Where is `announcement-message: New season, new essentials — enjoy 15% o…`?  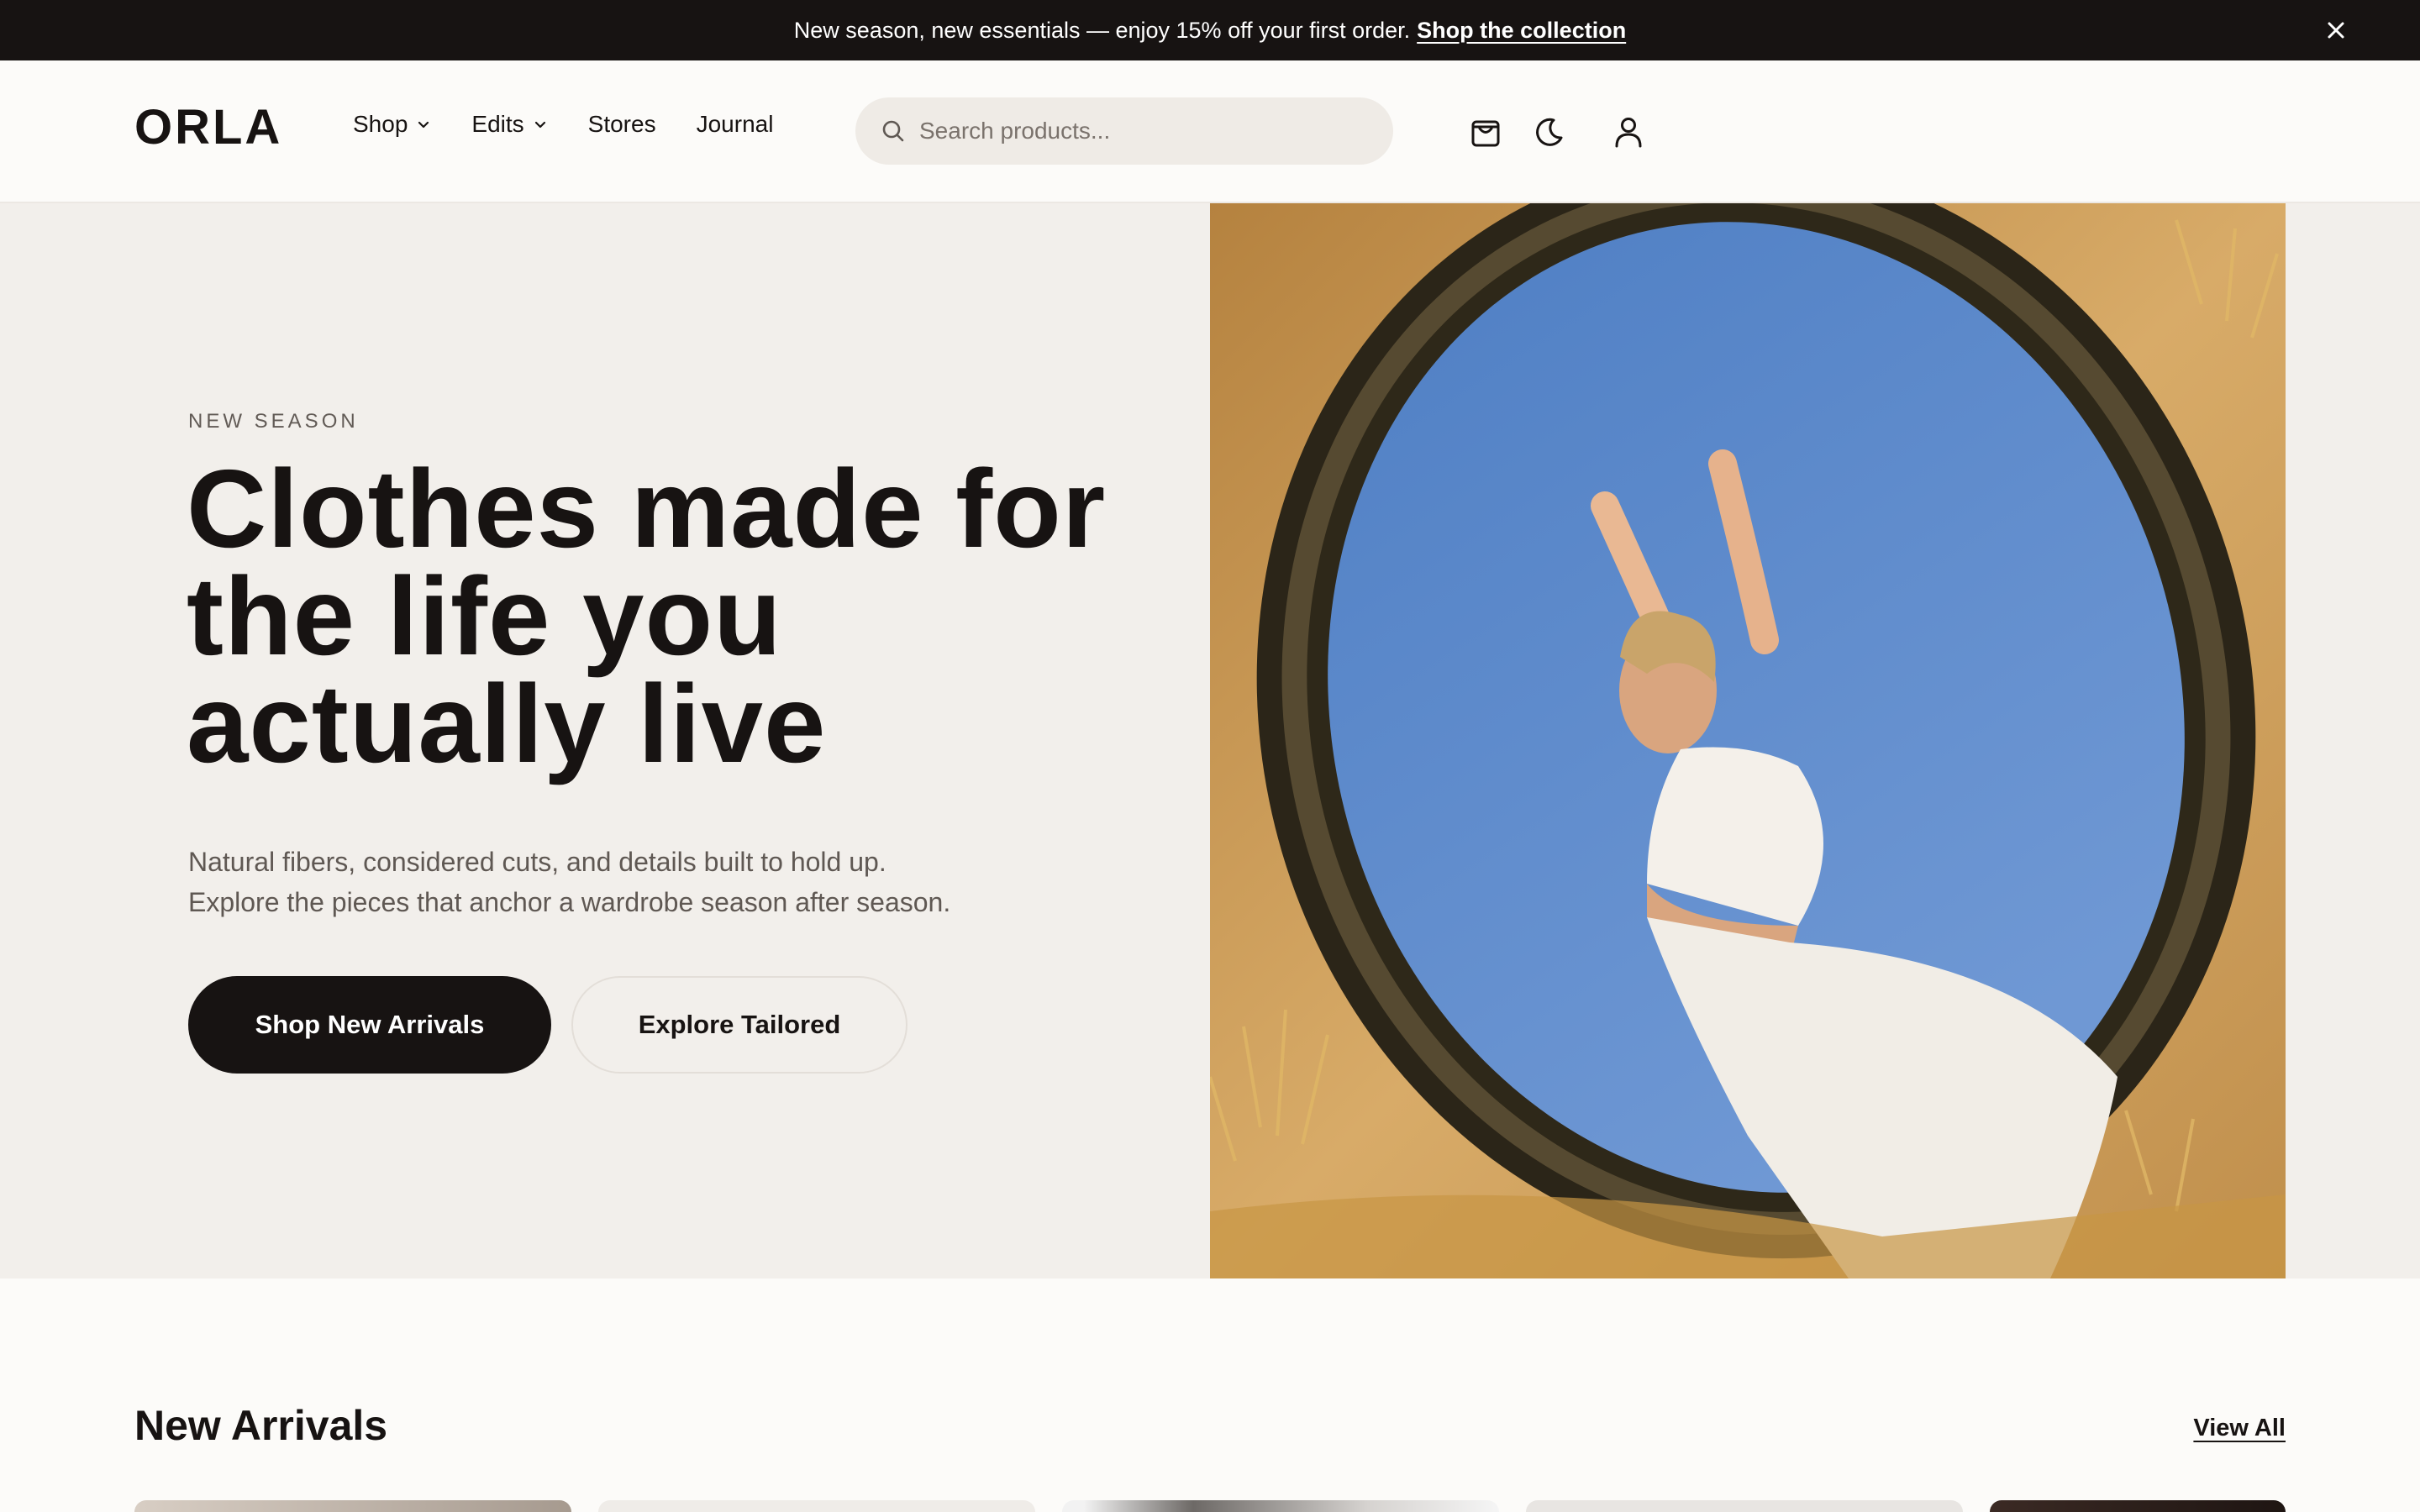
announcement-message: New season, new essentials — enjoy 15% o… is located at coordinates (1102, 30).